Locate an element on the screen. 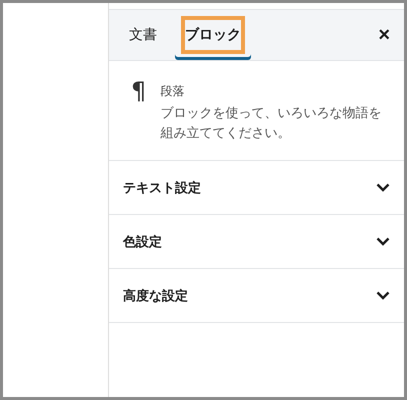 The image size is (407, 400). close-button: × is located at coordinates (384, 35).